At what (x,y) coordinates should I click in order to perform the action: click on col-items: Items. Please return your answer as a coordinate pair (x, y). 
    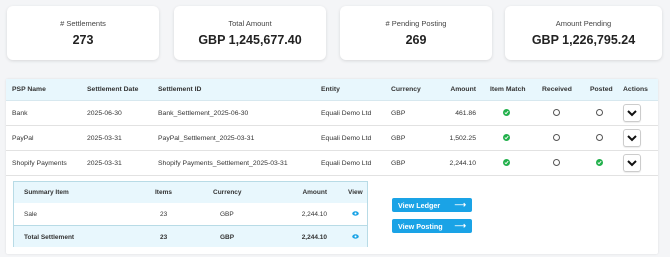
    Looking at the image, I should click on (163, 192).